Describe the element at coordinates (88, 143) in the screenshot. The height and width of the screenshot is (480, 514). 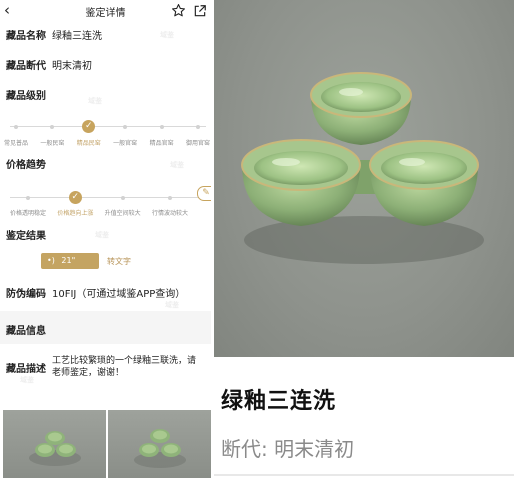
I see `level-tick-label: 精品民窑` at that location.